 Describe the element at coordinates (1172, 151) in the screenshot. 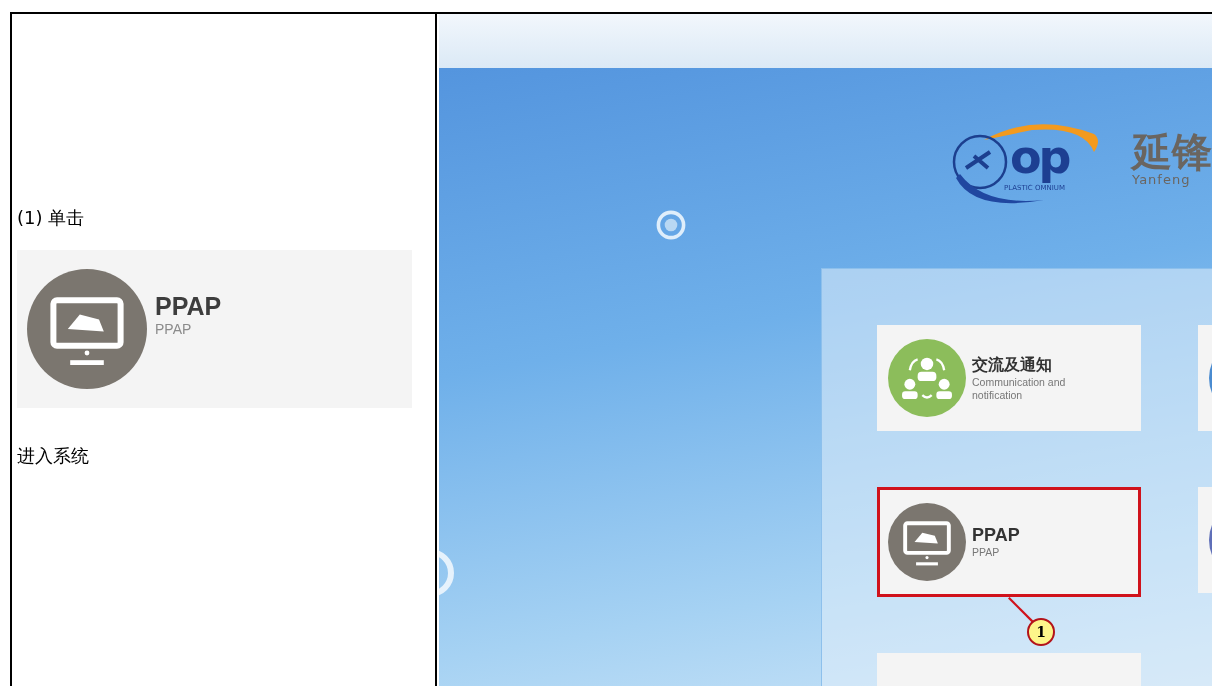

I see `company-name: 延锋` at that location.